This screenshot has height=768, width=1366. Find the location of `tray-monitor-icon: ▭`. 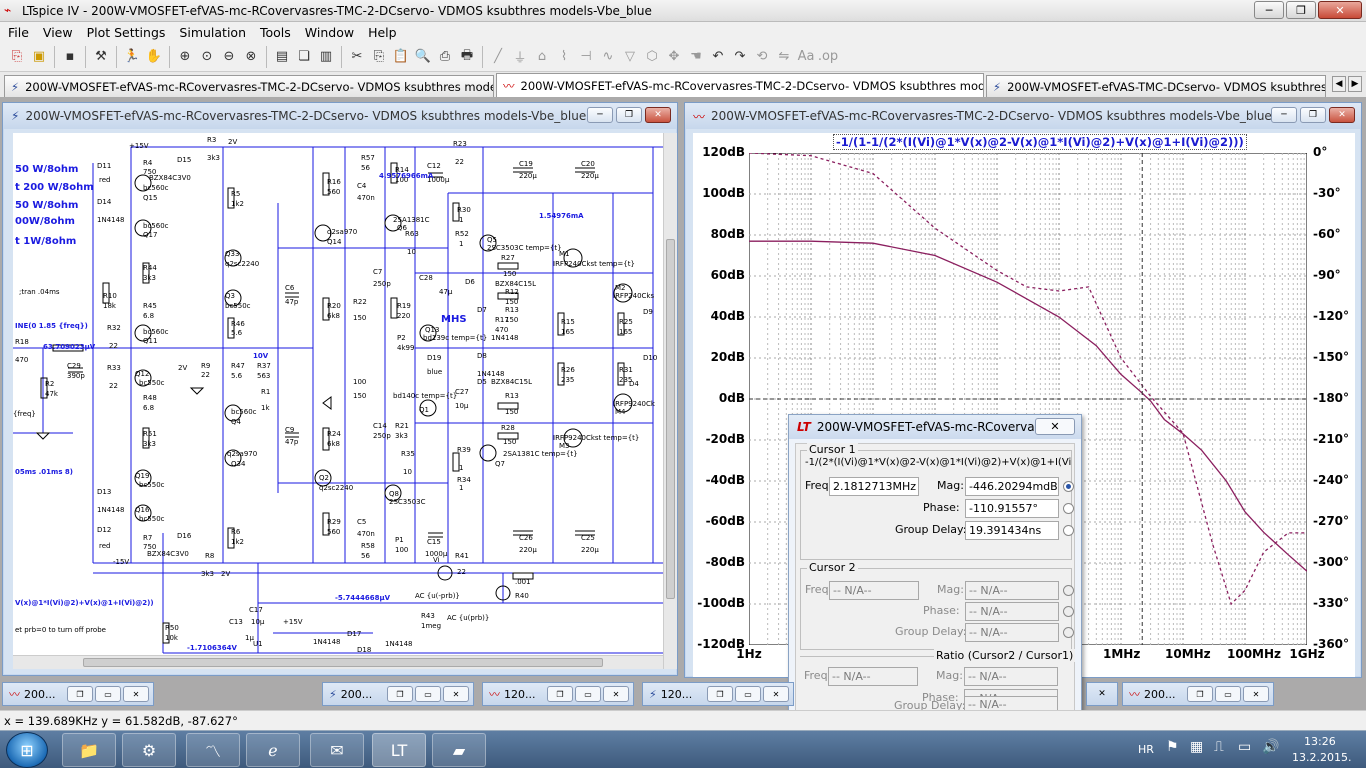

tray-monitor-icon: ▭ is located at coordinates (1244, 747).